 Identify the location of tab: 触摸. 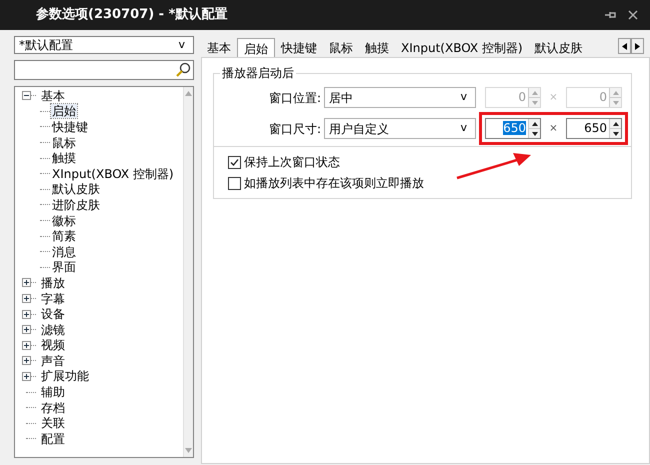
(377, 48).